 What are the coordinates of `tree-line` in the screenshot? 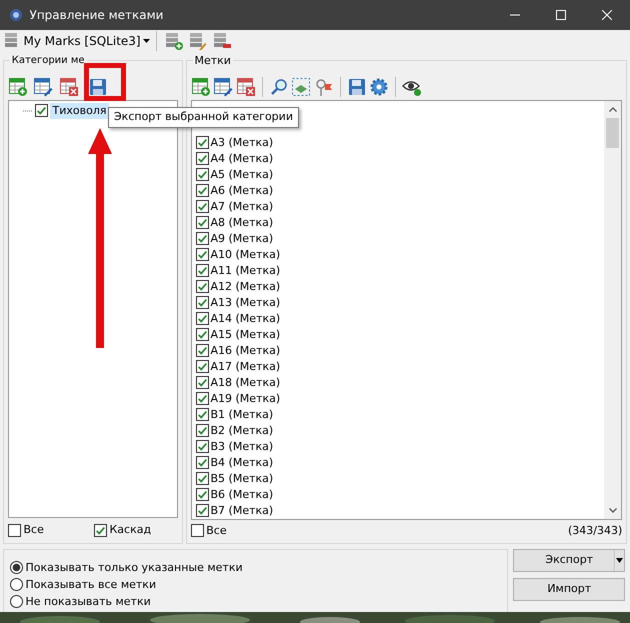 It's located at (27, 111).